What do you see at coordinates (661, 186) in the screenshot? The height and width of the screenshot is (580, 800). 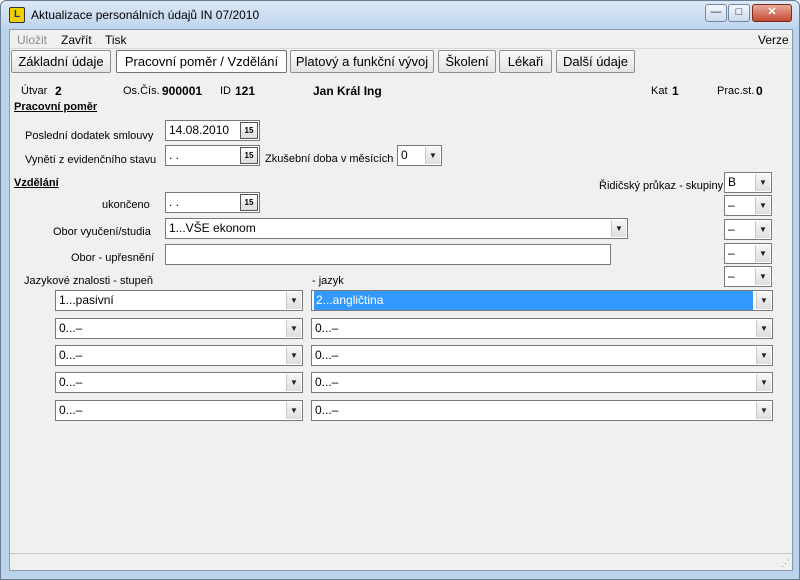 I see `ridicsky-prukaz-label: Řidičský průkaz - skupiny` at bounding box center [661, 186].